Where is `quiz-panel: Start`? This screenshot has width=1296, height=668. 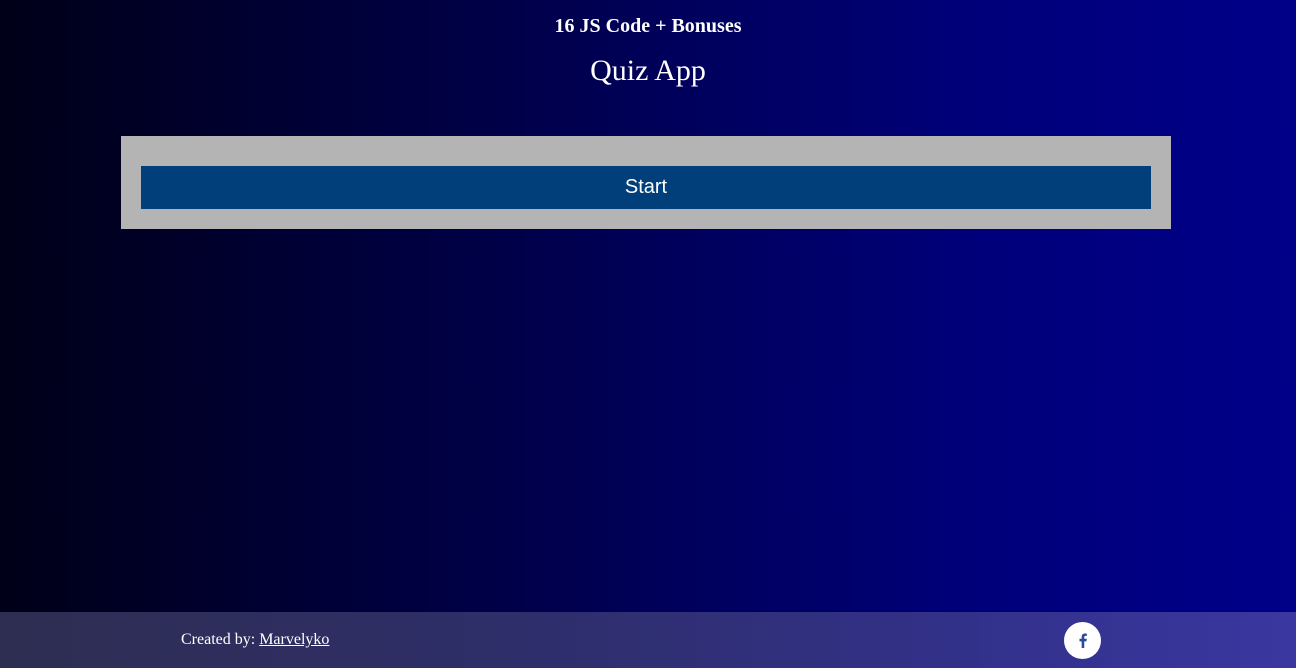 quiz-panel: Start is located at coordinates (646, 182).